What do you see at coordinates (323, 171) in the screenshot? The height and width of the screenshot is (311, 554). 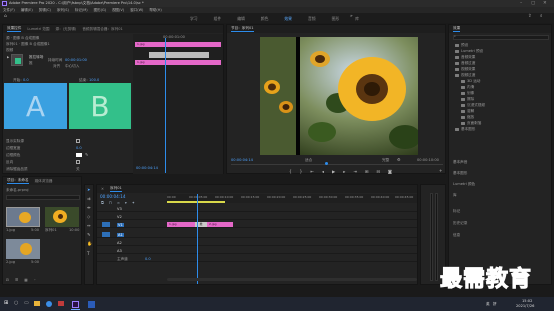 I see `step-back-icon: ◂` at bounding box center [323, 171].